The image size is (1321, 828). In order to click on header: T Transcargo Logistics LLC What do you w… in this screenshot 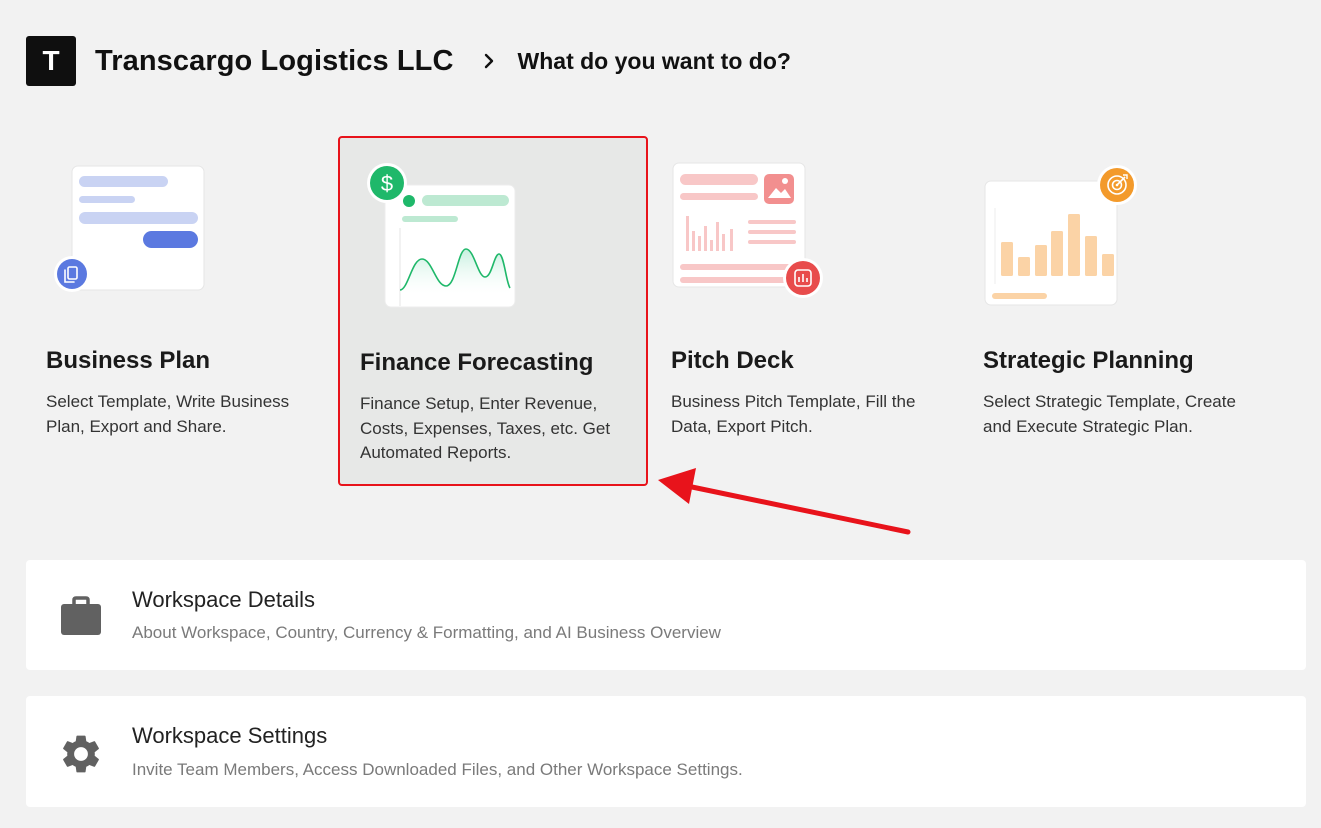, I will do `click(408, 61)`.